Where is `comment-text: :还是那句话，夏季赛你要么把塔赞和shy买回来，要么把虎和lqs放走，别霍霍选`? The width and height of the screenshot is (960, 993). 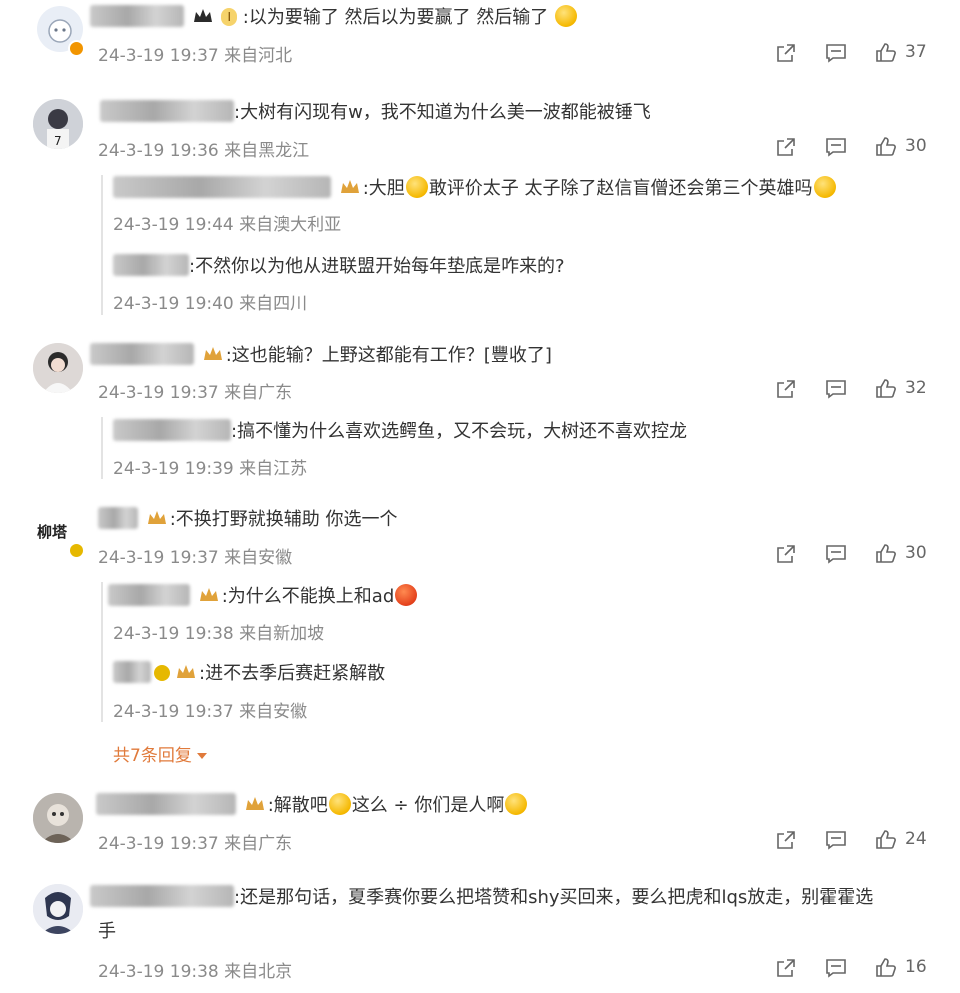 comment-text: :还是那句话，夏季赛你要么把塔赞和shy买回来，要么把虎和lqs放走，别霍霍选 is located at coordinates (481, 898).